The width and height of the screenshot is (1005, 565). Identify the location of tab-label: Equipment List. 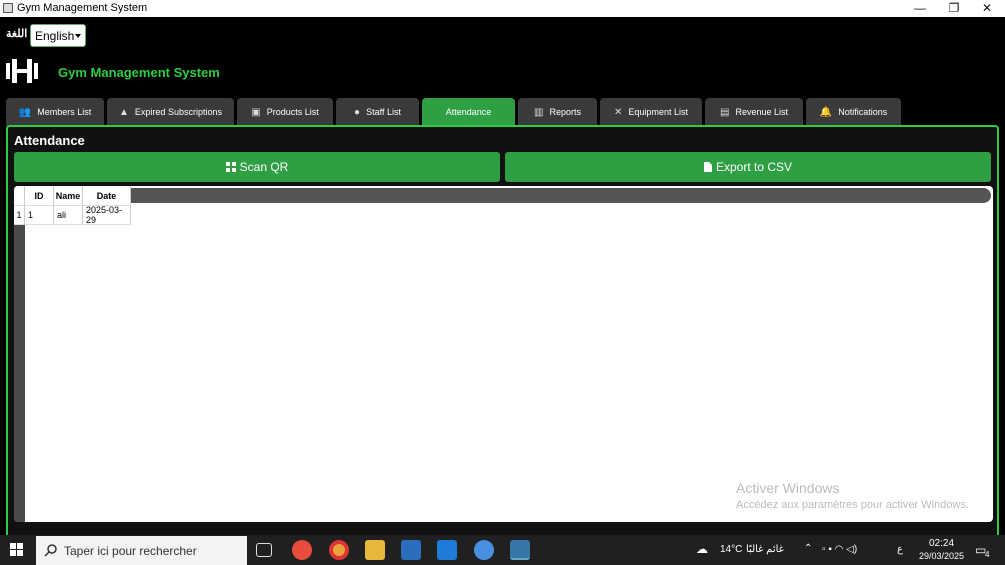
(658, 112).